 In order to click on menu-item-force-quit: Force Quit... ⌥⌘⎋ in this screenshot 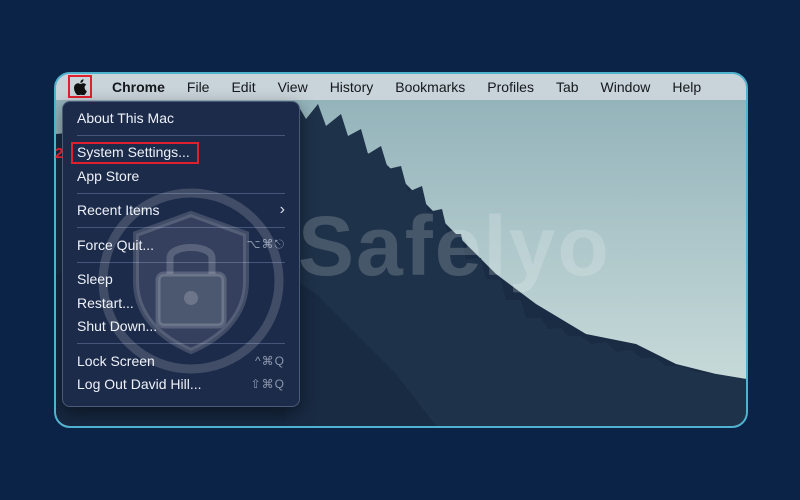, I will do `click(181, 245)`.